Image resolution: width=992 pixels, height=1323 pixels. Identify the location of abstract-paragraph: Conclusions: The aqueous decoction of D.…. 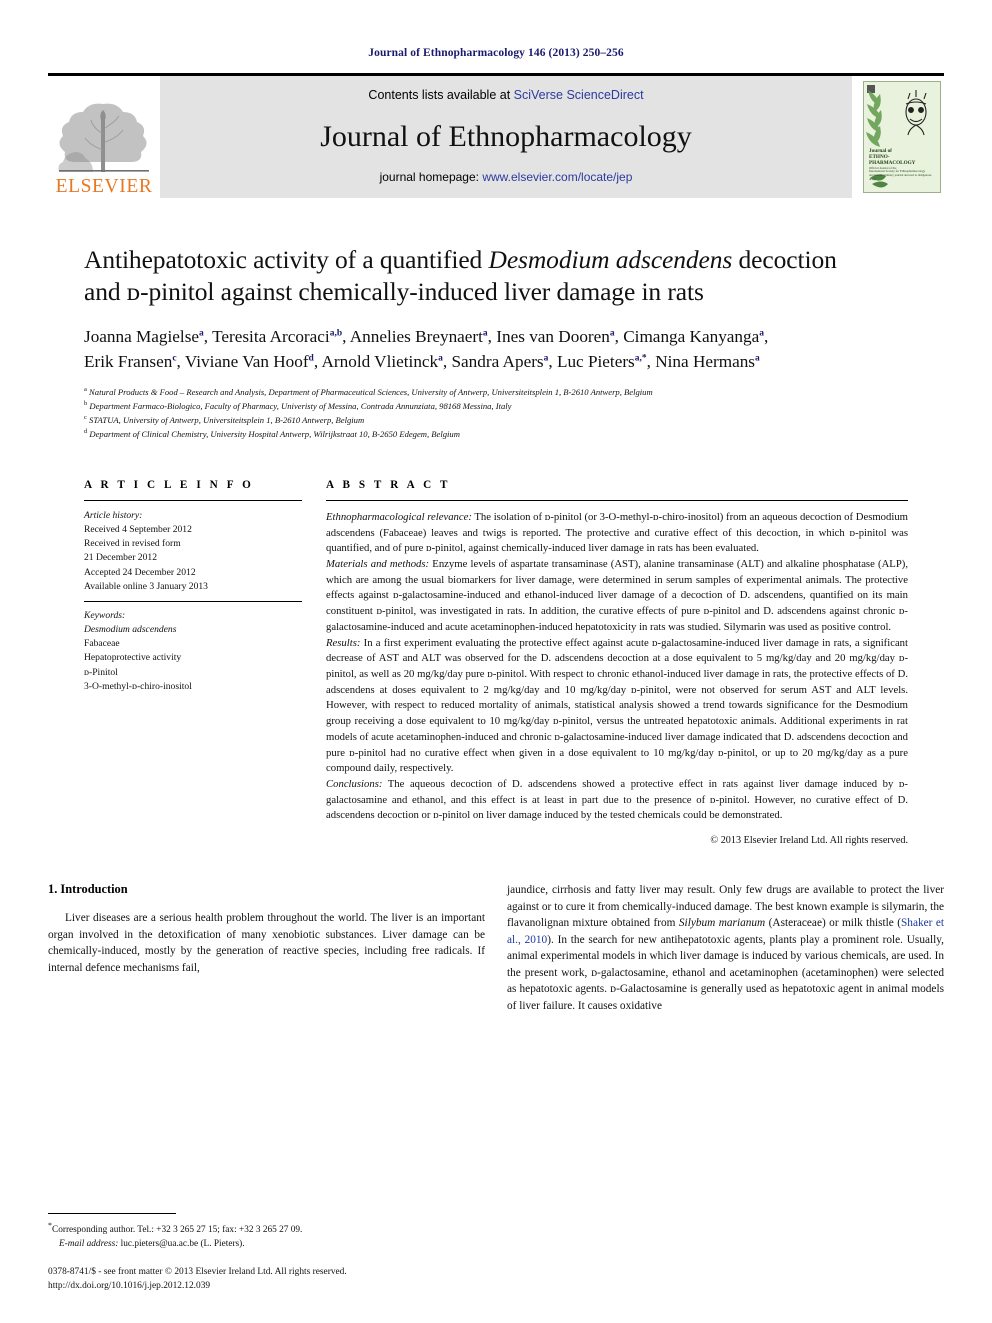
(617, 800).